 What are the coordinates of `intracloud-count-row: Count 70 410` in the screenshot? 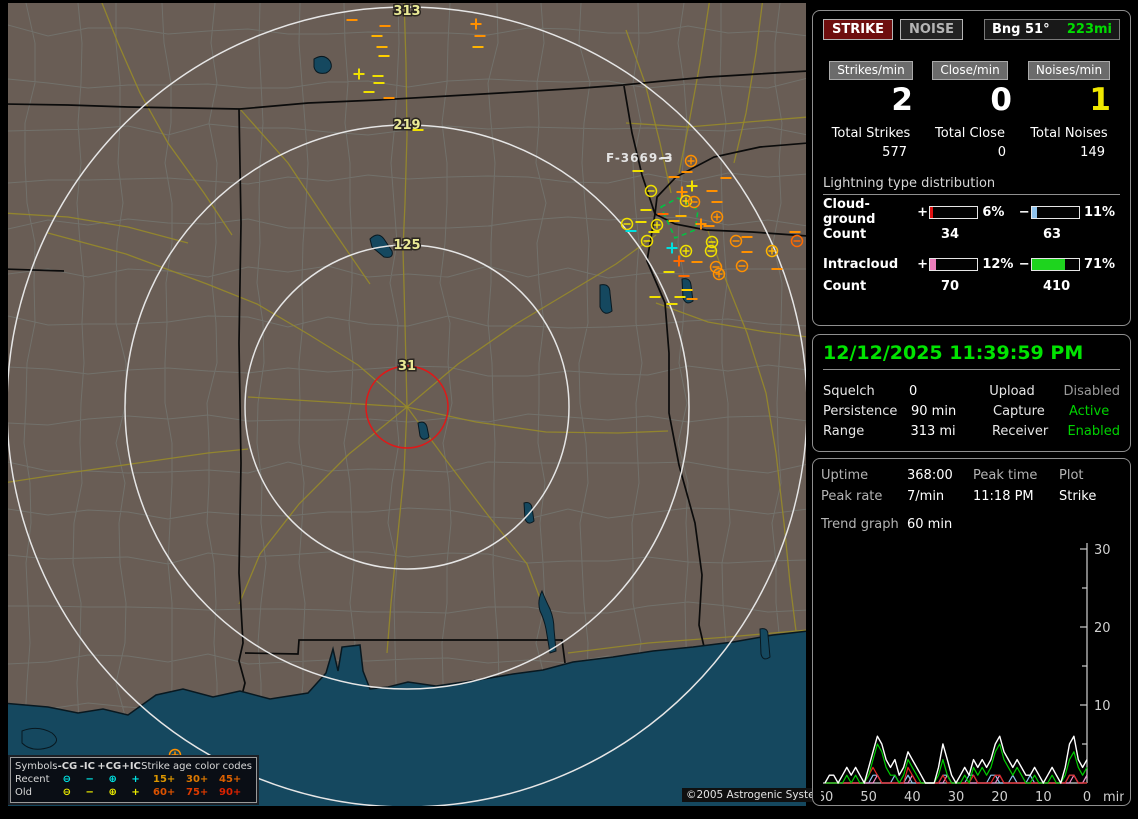 It's located at (971, 287).